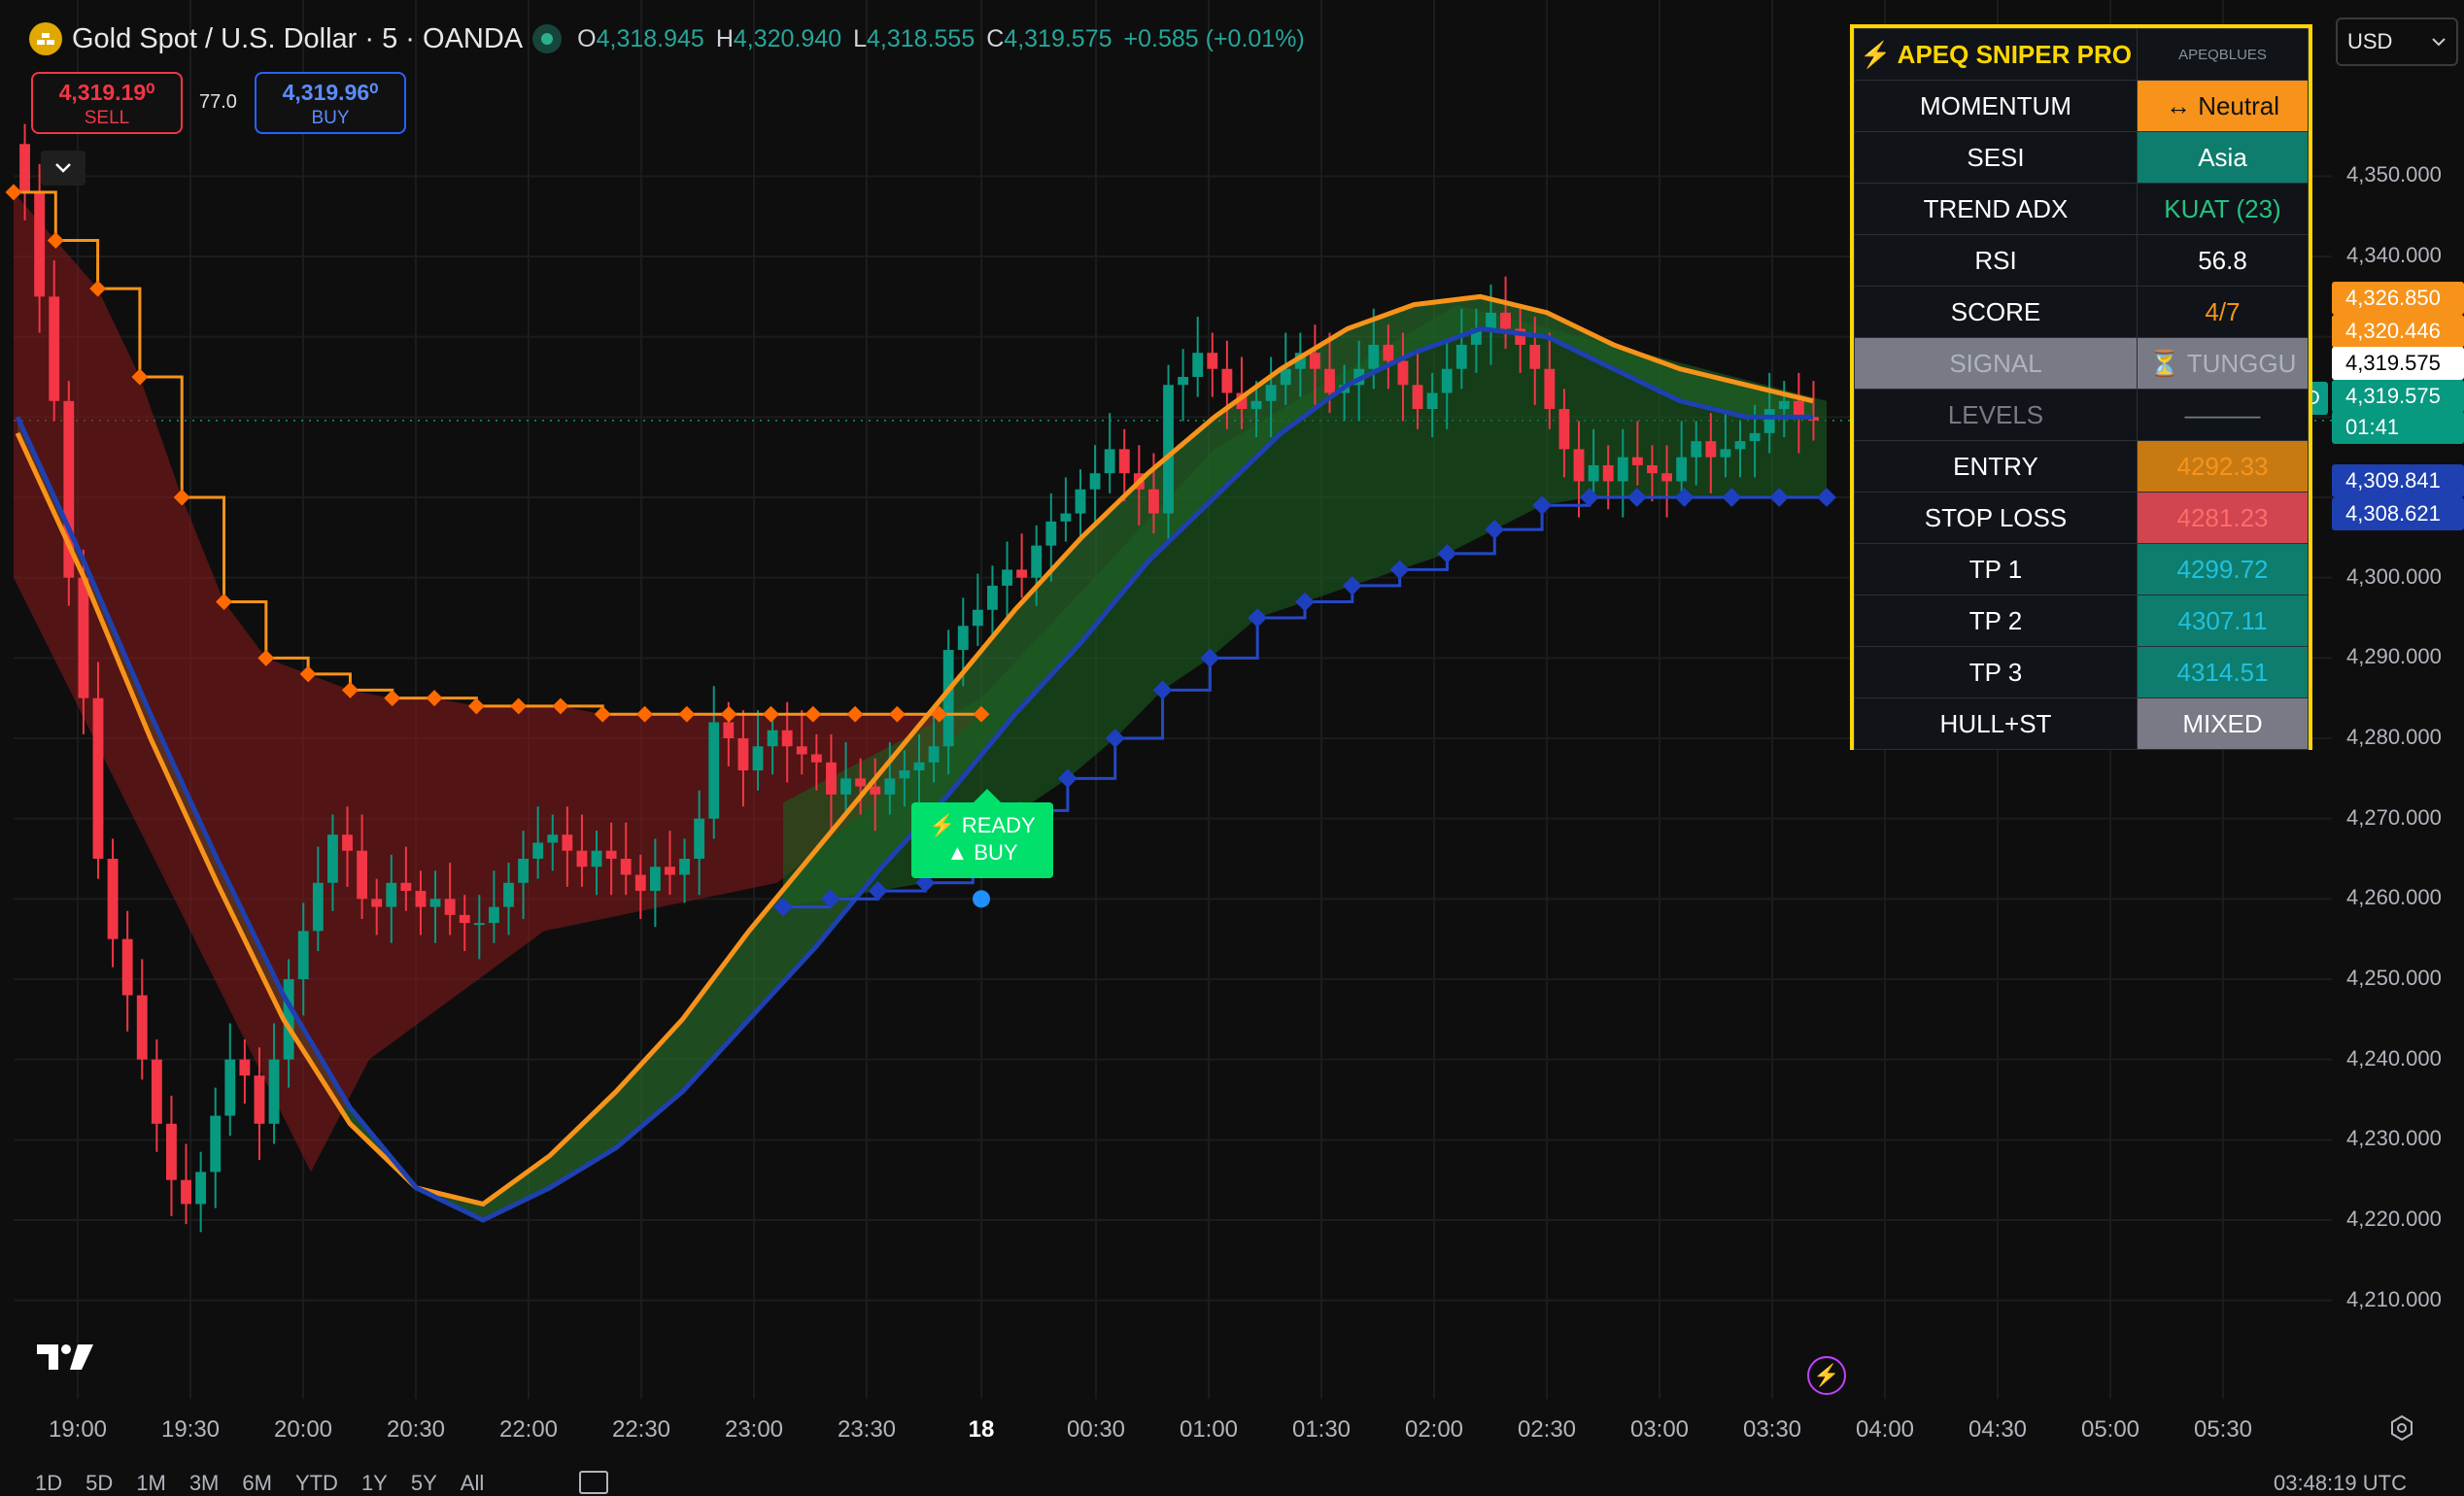 The image size is (2464, 1496). What do you see at coordinates (297, 39) in the screenshot?
I see `symbol-title: Gold Spot / U.S. Dollar · 5 · OANDA` at bounding box center [297, 39].